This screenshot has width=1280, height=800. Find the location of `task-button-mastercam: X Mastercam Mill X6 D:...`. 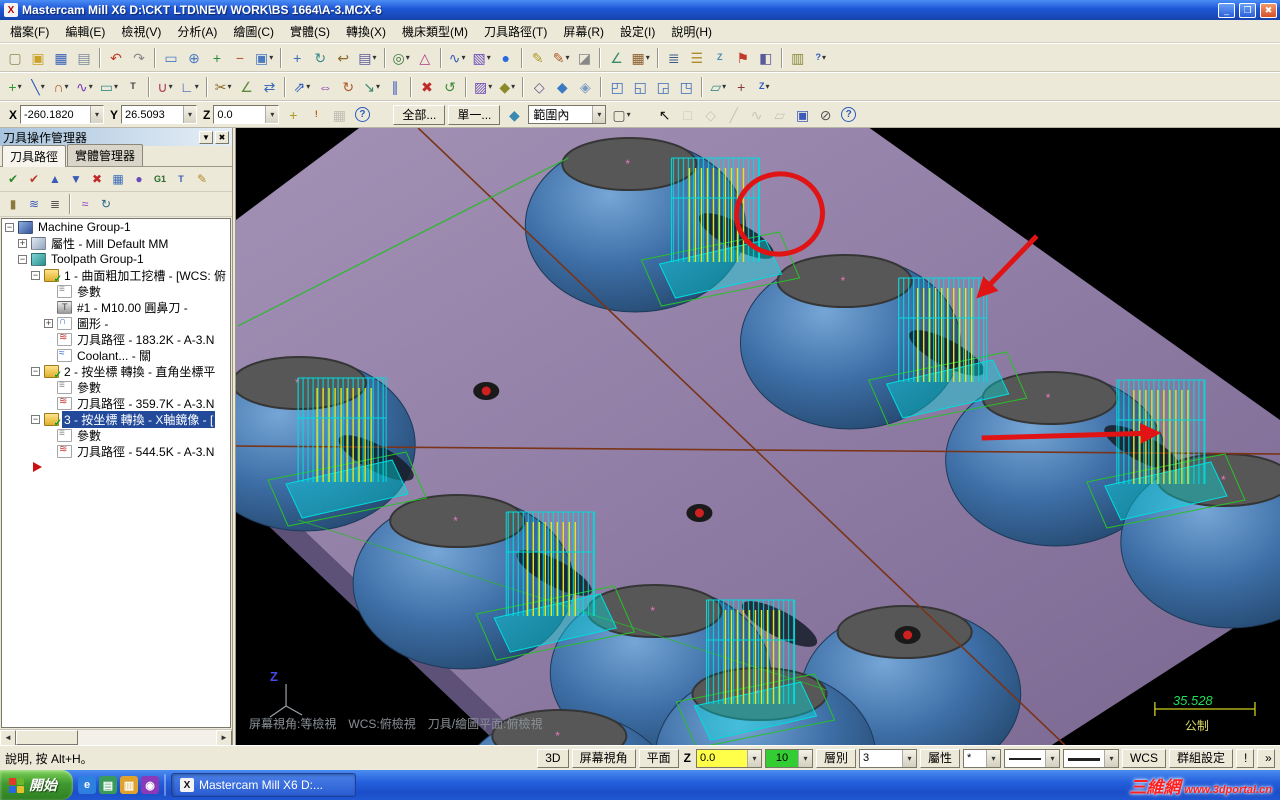

task-button-mastercam: X Mastercam Mill X6 D:... is located at coordinates (263, 785).